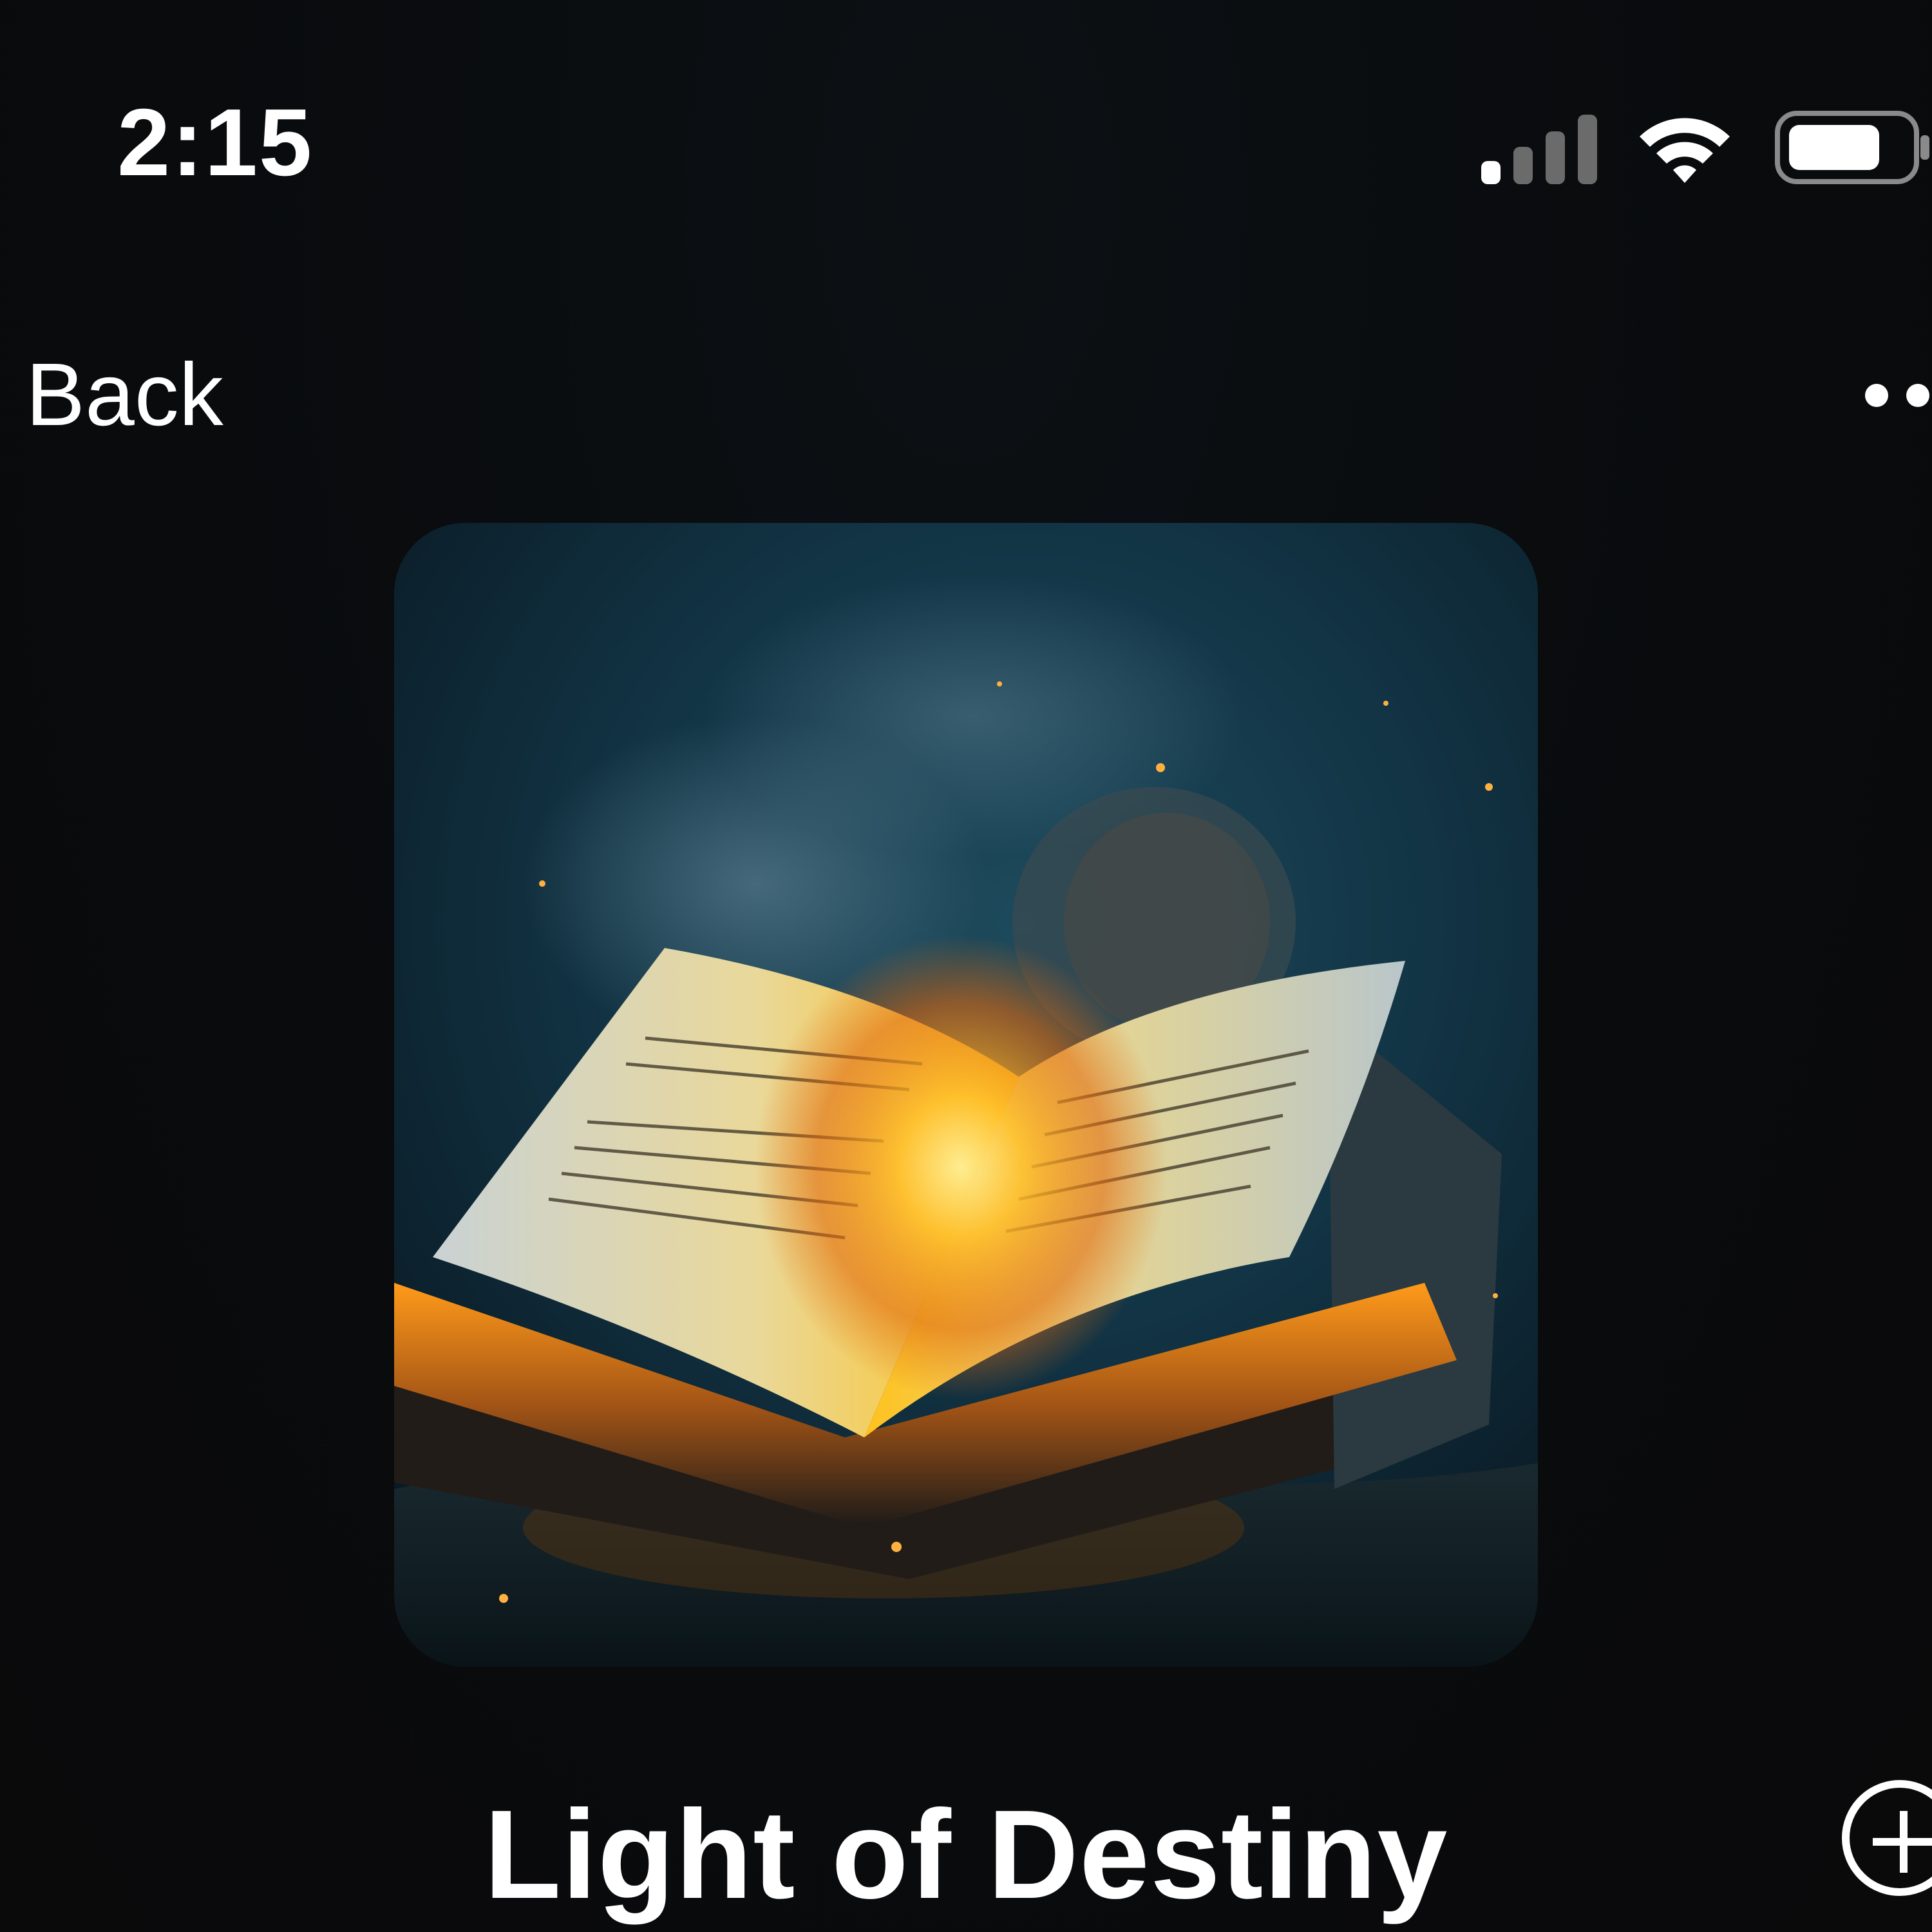 The width and height of the screenshot is (1932, 1932). I want to click on battery-icon, so click(1852, 147).